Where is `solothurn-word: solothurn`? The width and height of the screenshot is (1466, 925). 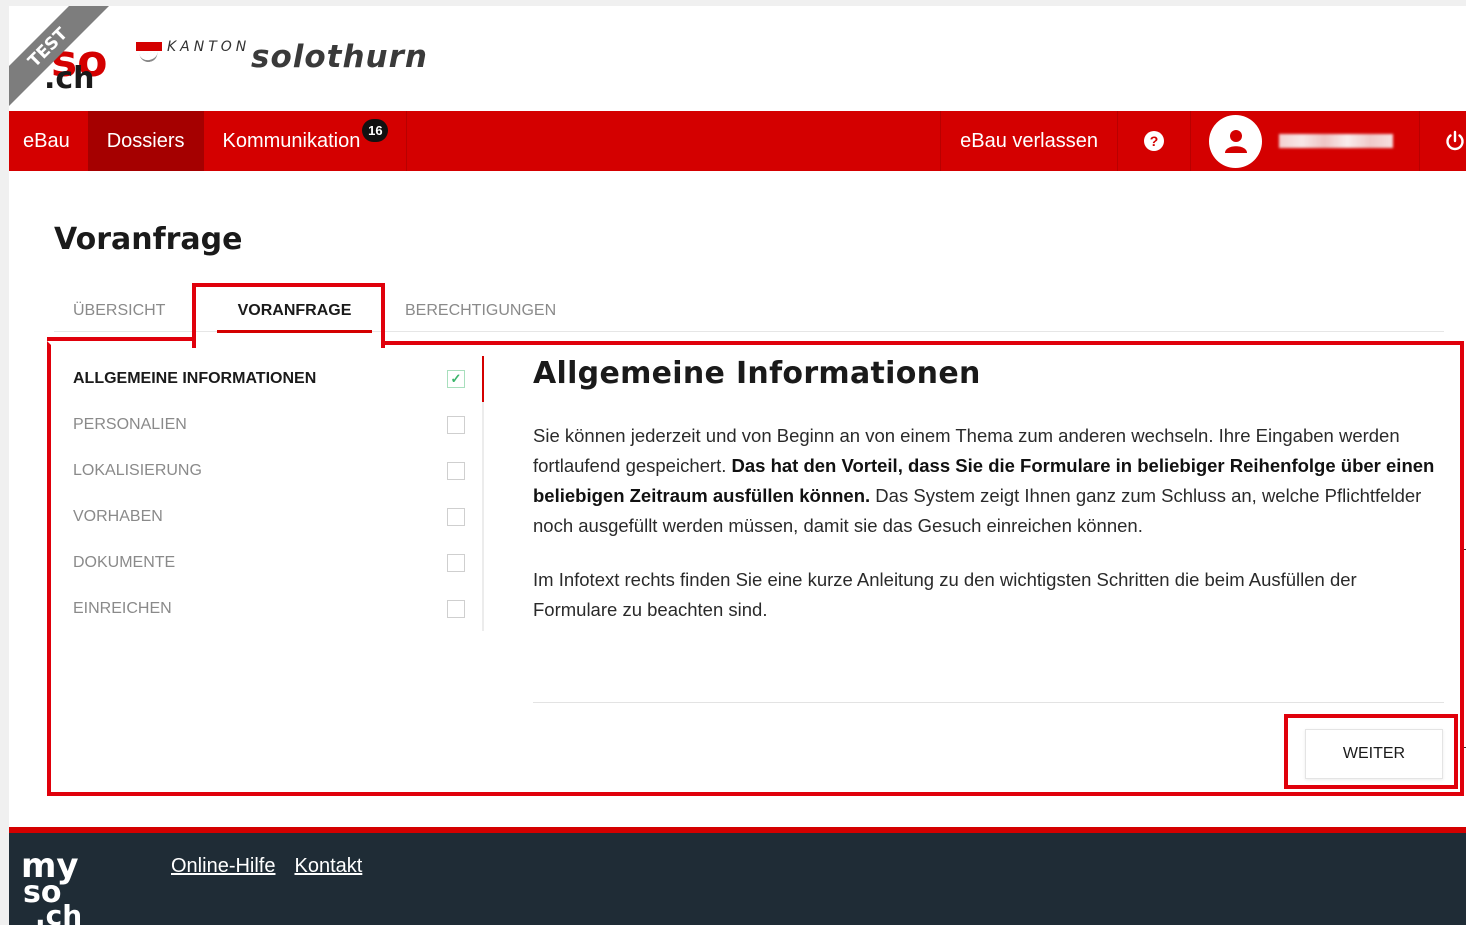
solothurn-word: solothurn is located at coordinates (339, 57).